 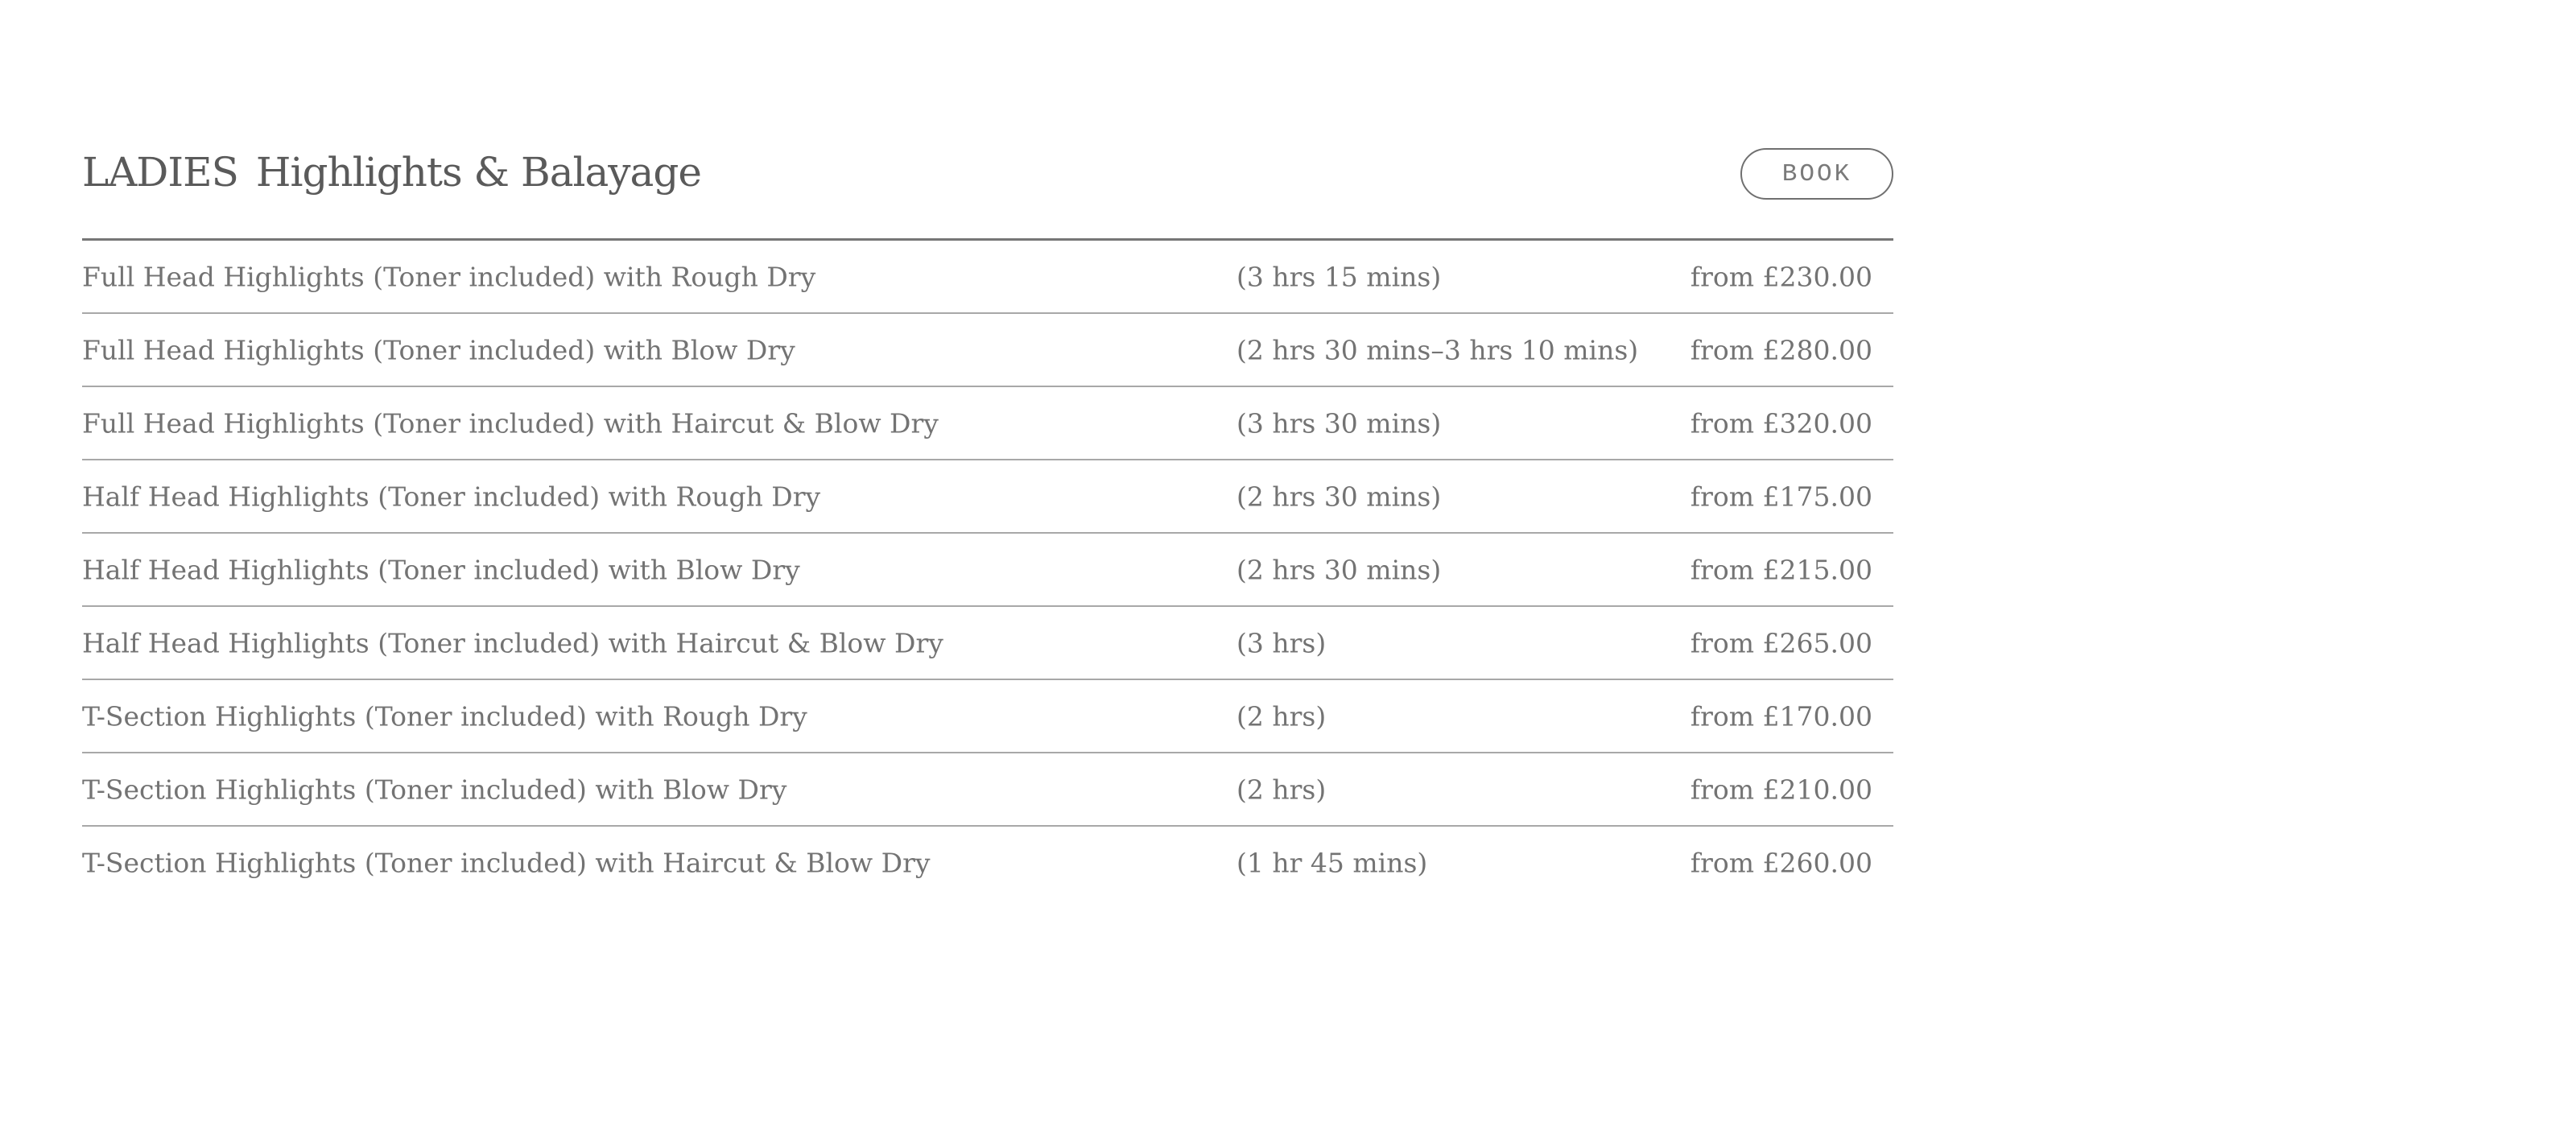 What do you see at coordinates (1781, 789) in the screenshot?
I see `service-price: from £210.00` at bounding box center [1781, 789].